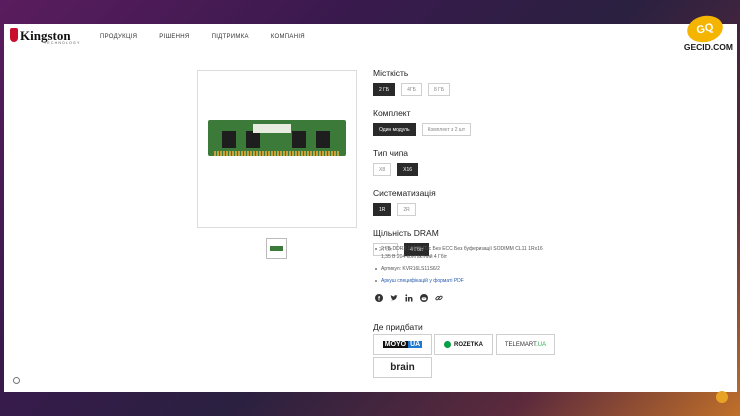 This screenshot has width=740, height=416. Describe the element at coordinates (395, 344) in the screenshot. I see `moyo-logo-part1: MOYO` at that location.